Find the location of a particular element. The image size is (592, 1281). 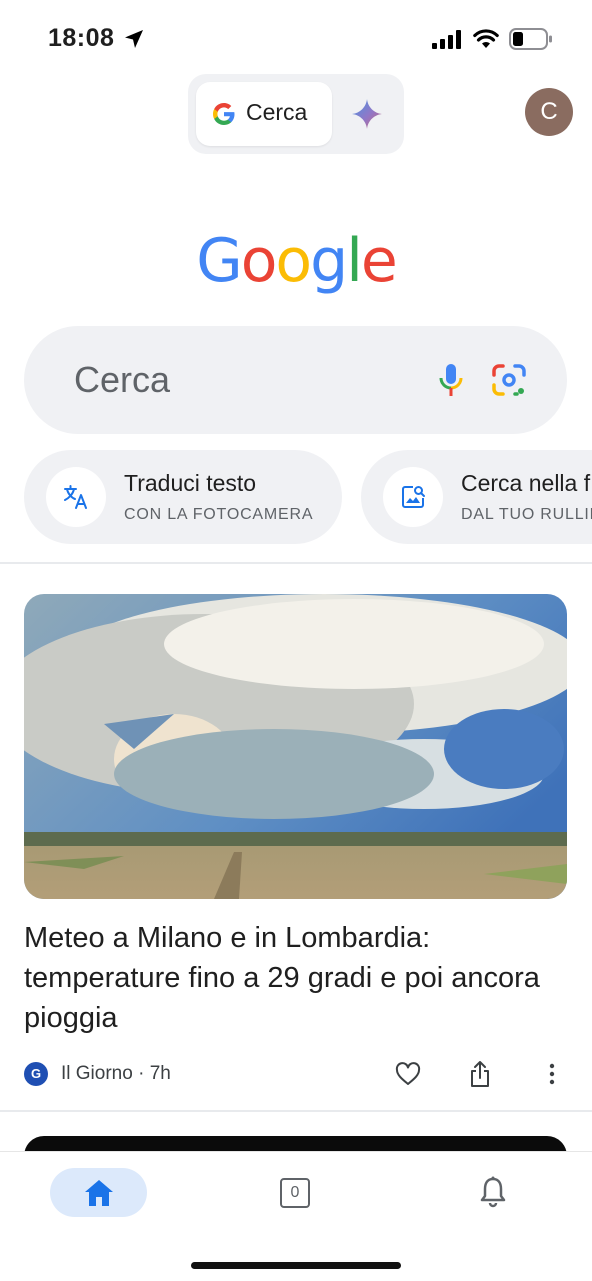

search-mode-button: Cerca is located at coordinates (264, 114).